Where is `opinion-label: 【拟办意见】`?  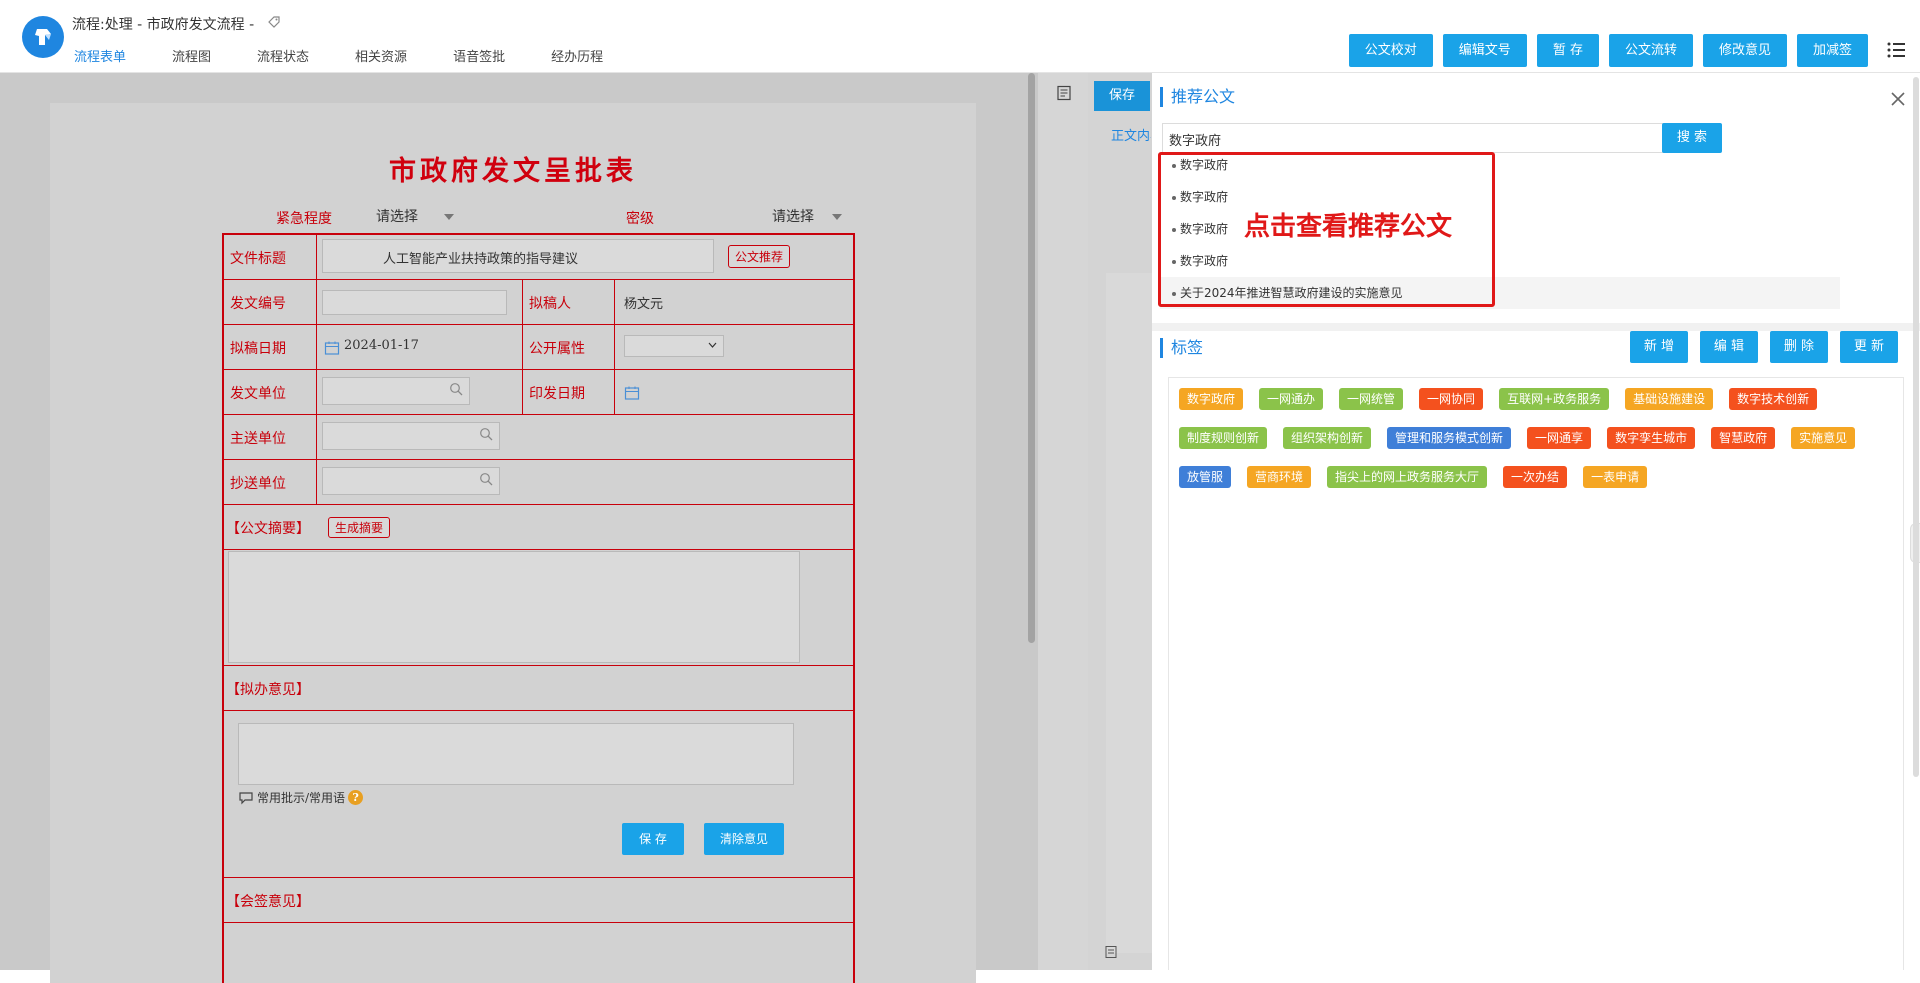
opinion-label: 【拟办意见】 is located at coordinates (268, 690).